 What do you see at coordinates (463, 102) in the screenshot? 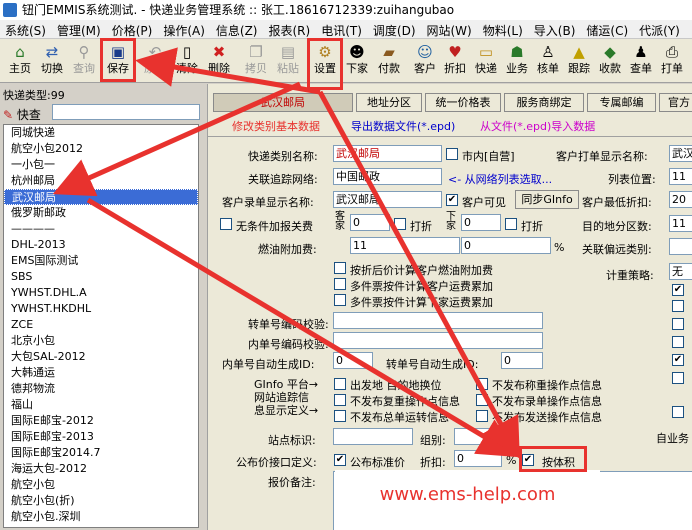
I see `tab-unified-price: 统一价格表` at bounding box center [463, 102].